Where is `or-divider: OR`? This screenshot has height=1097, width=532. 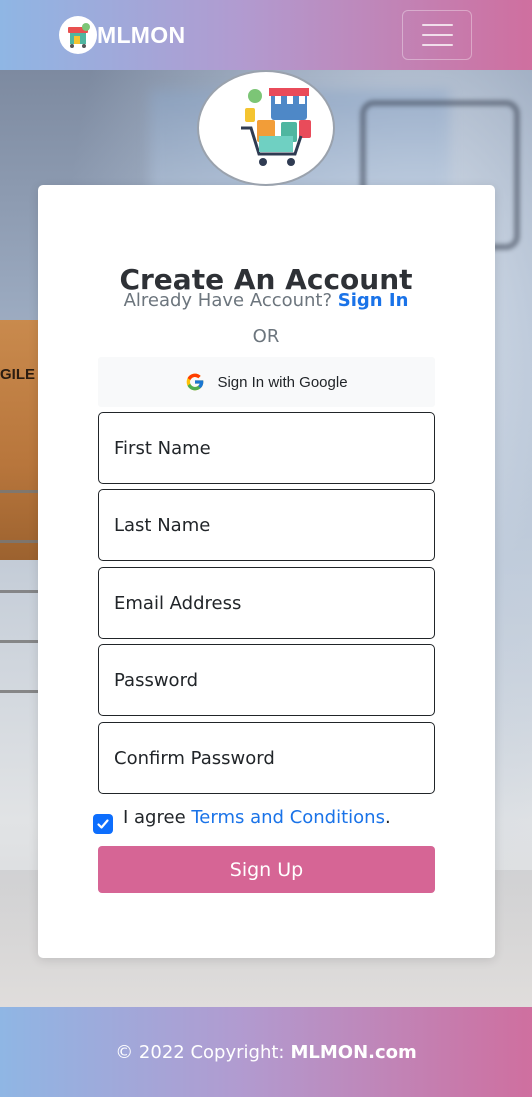 or-divider: OR is located at coordinates (266, 336).